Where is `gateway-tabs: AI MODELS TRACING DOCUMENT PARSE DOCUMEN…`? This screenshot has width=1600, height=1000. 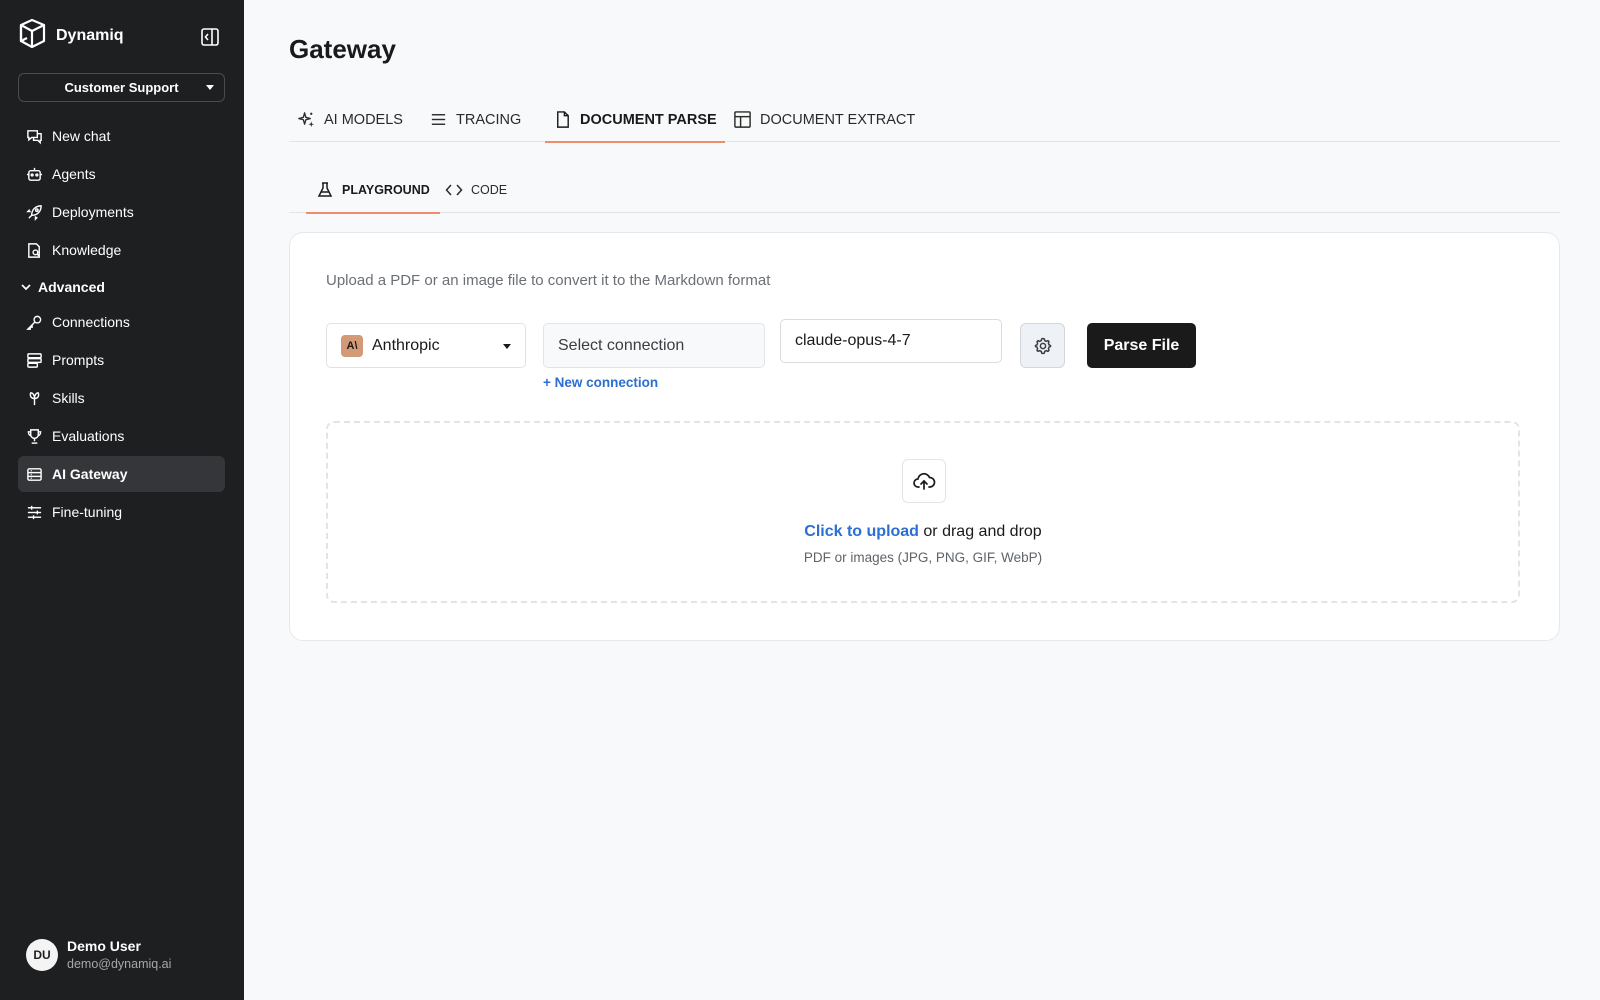 gateway-tabs: AI MODELS TRACING DOCUMENT PARSE DOCUMEN… is located at coordinates (924, 120).